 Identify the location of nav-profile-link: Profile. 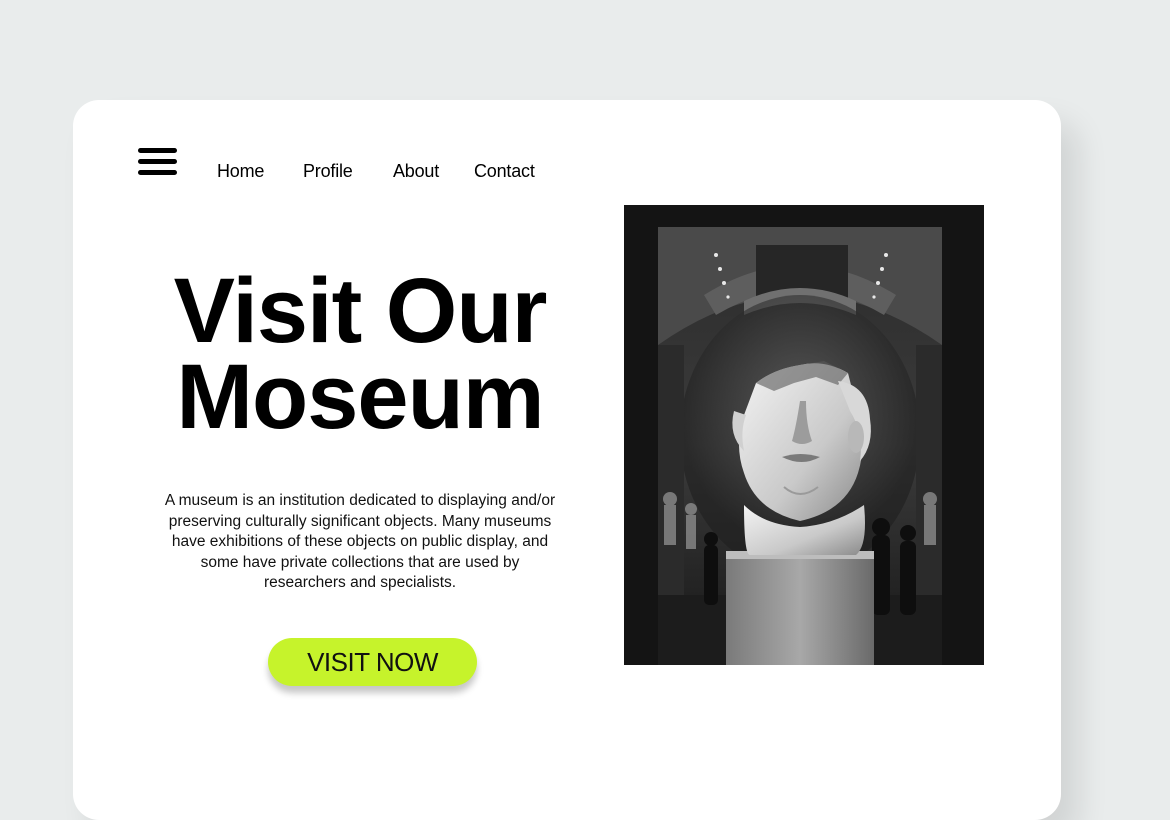
(328, 171).